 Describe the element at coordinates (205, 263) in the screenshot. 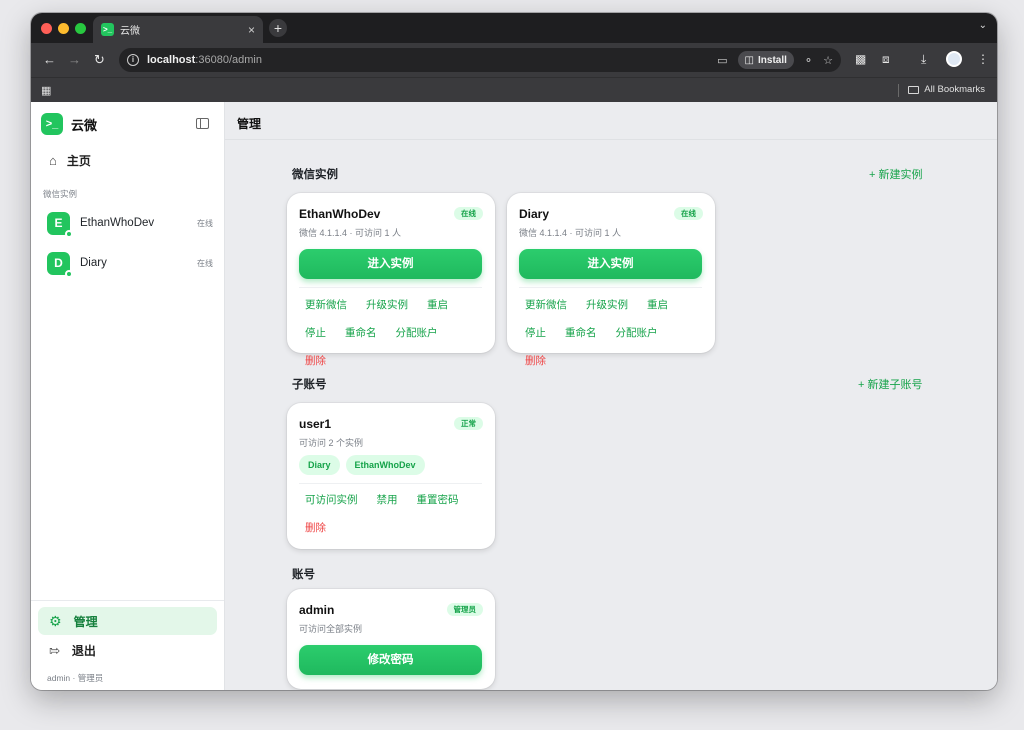

I see `status-text: 在线` at that location.